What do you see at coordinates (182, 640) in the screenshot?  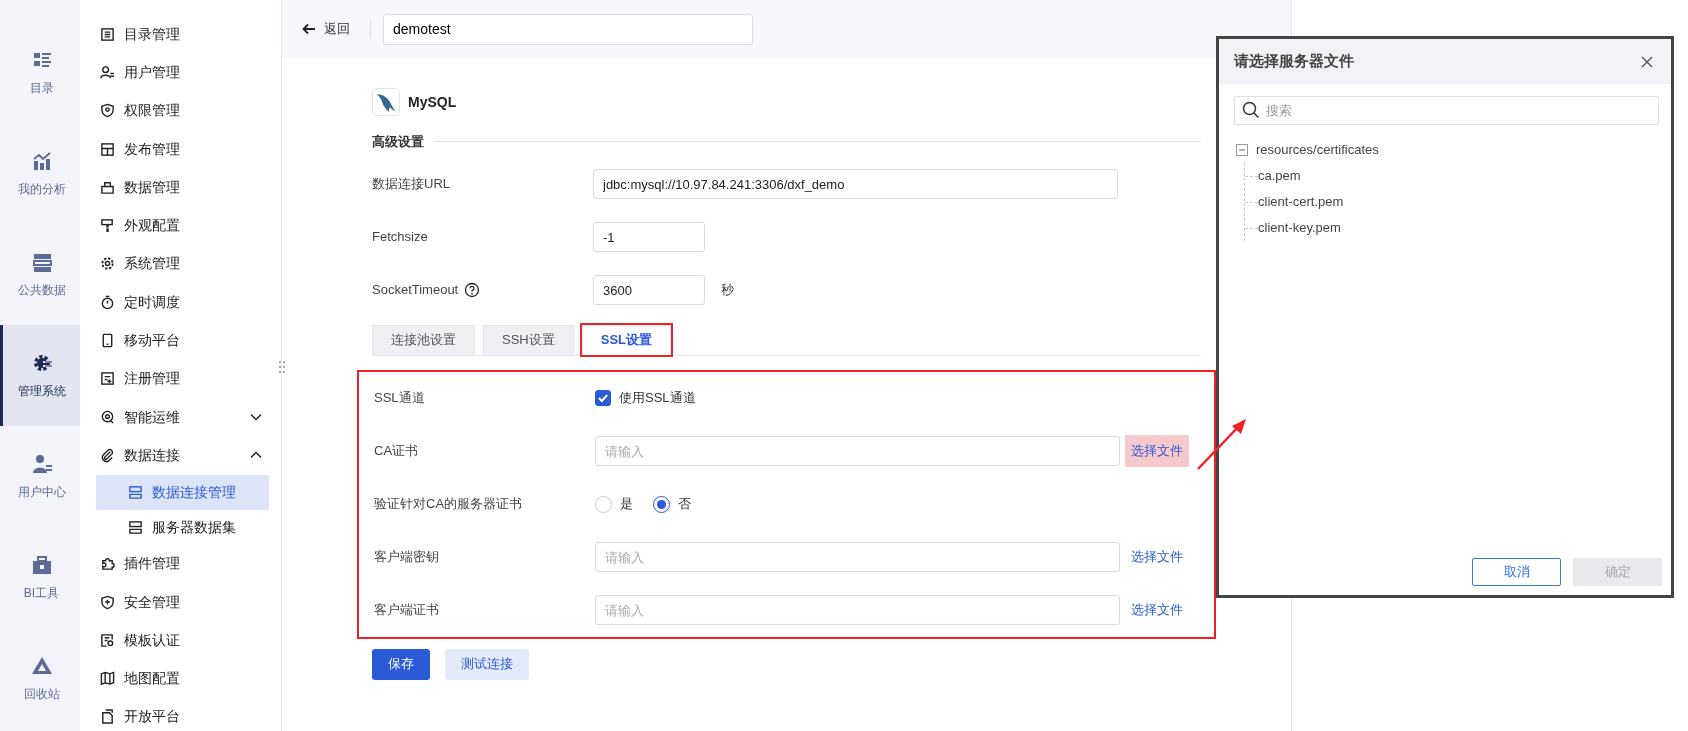 I see `menu-item: 模板认证` at bounding box center [182, 640].